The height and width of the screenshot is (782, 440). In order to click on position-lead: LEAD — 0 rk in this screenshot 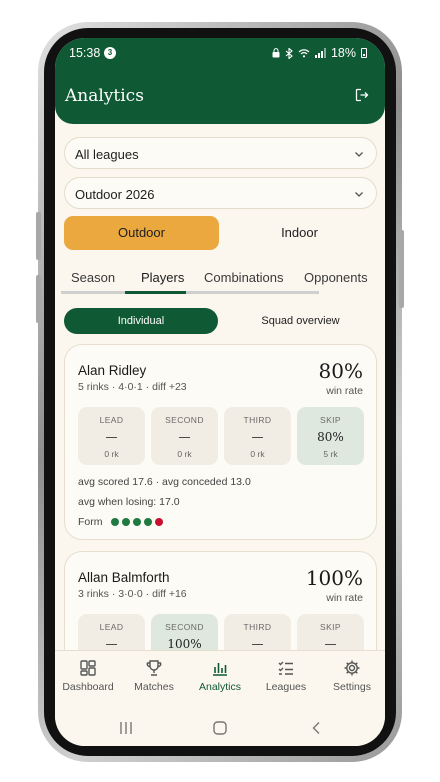, I will do `click(111, 436)`.